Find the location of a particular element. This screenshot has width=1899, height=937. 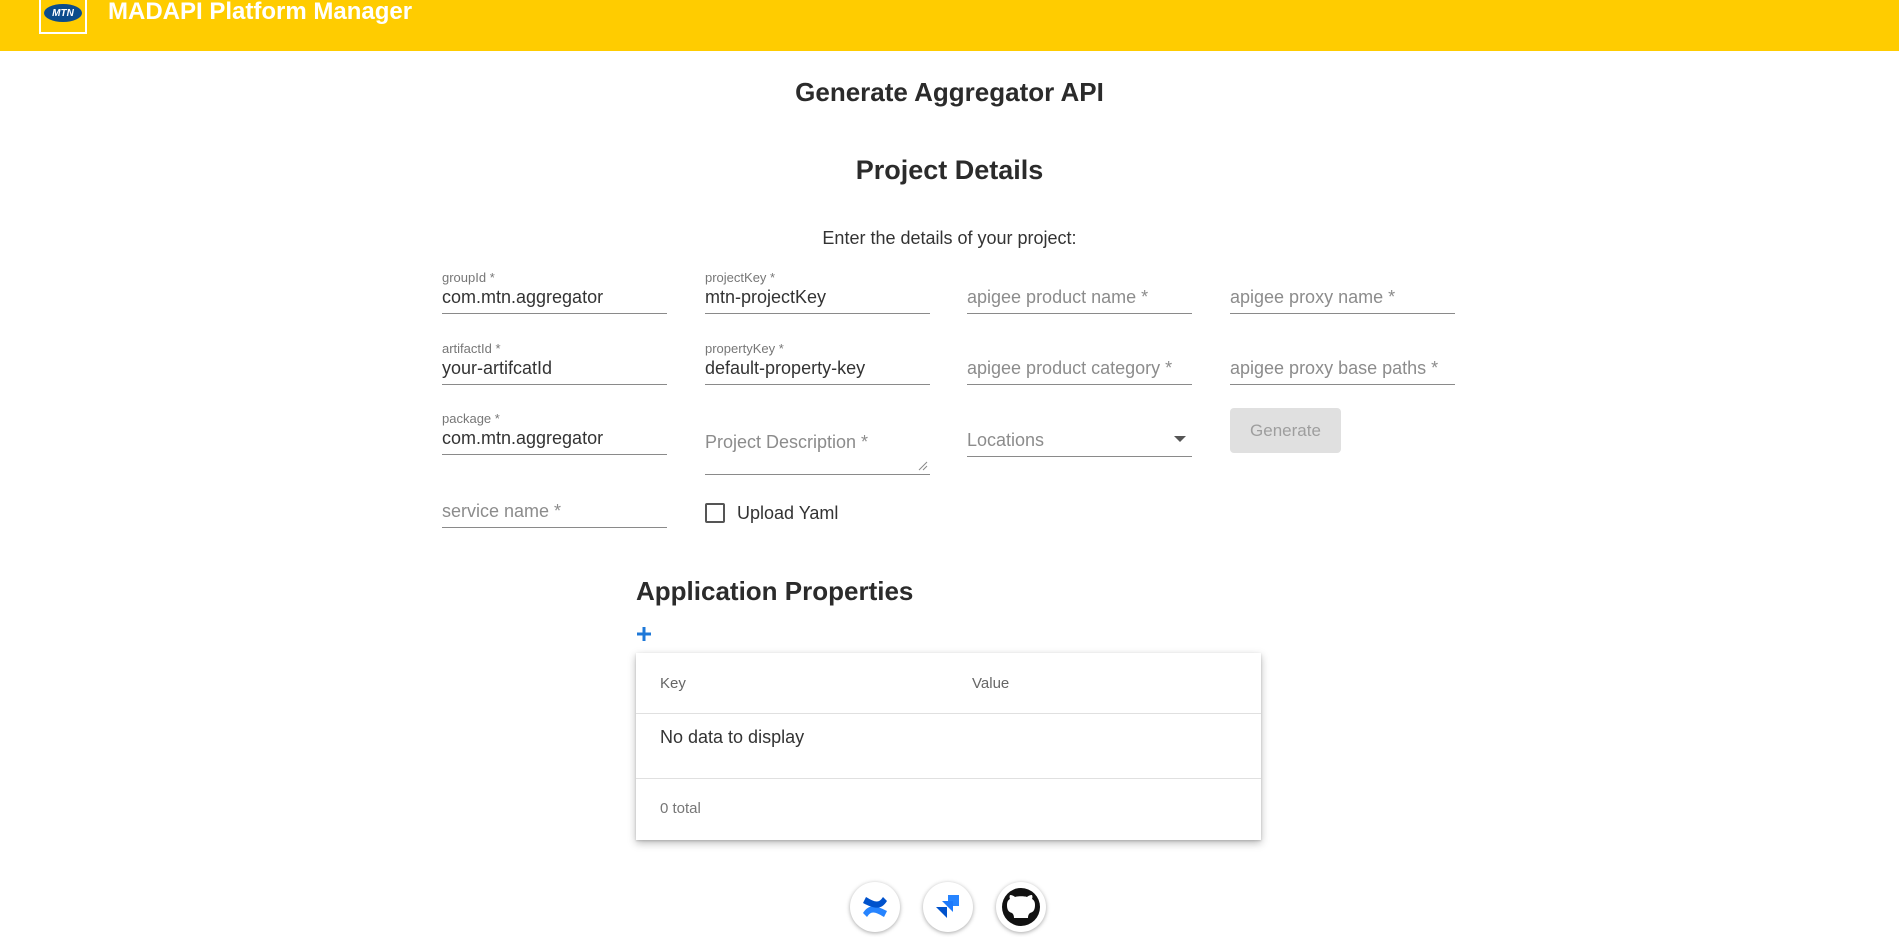

mtn-logo-mark: MTN is located at coordinates (63, 13).